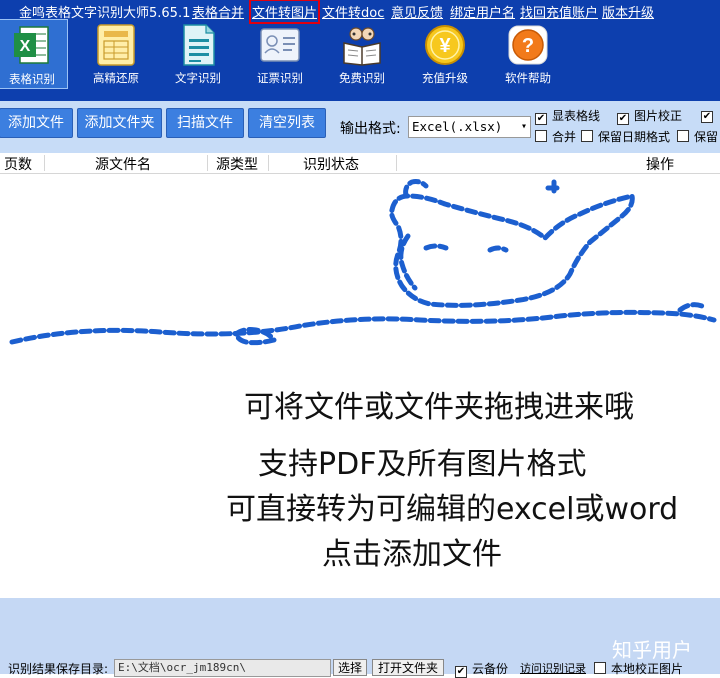 Image resolution: width=720 pixels, height=678 pixels. What do you see at coordinates (564, 137) in the screenshot?
I see `checkbox-label: 合并` at bounding box center [564, 137].